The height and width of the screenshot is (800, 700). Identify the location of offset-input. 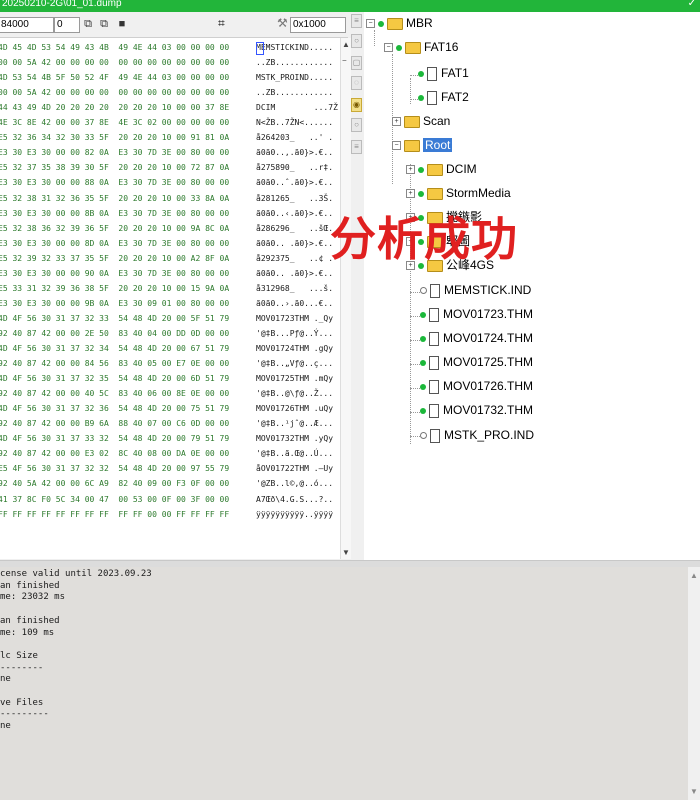
(27, 25).